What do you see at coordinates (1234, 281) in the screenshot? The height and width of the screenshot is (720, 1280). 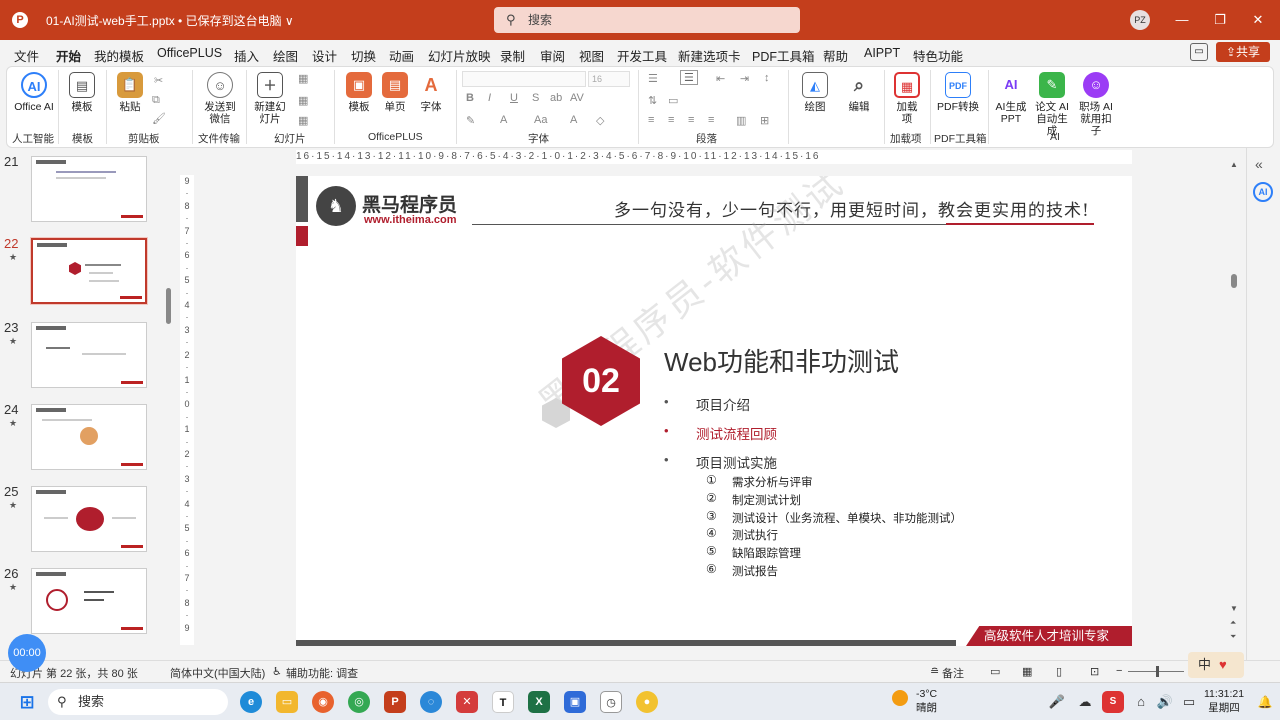 I see `scroll-thumb` at bounding box center [1234, 281].